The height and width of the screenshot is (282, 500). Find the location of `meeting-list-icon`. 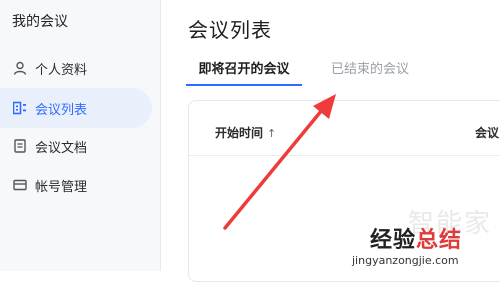

meeting-list-icon is located at coordinates (19, 108).